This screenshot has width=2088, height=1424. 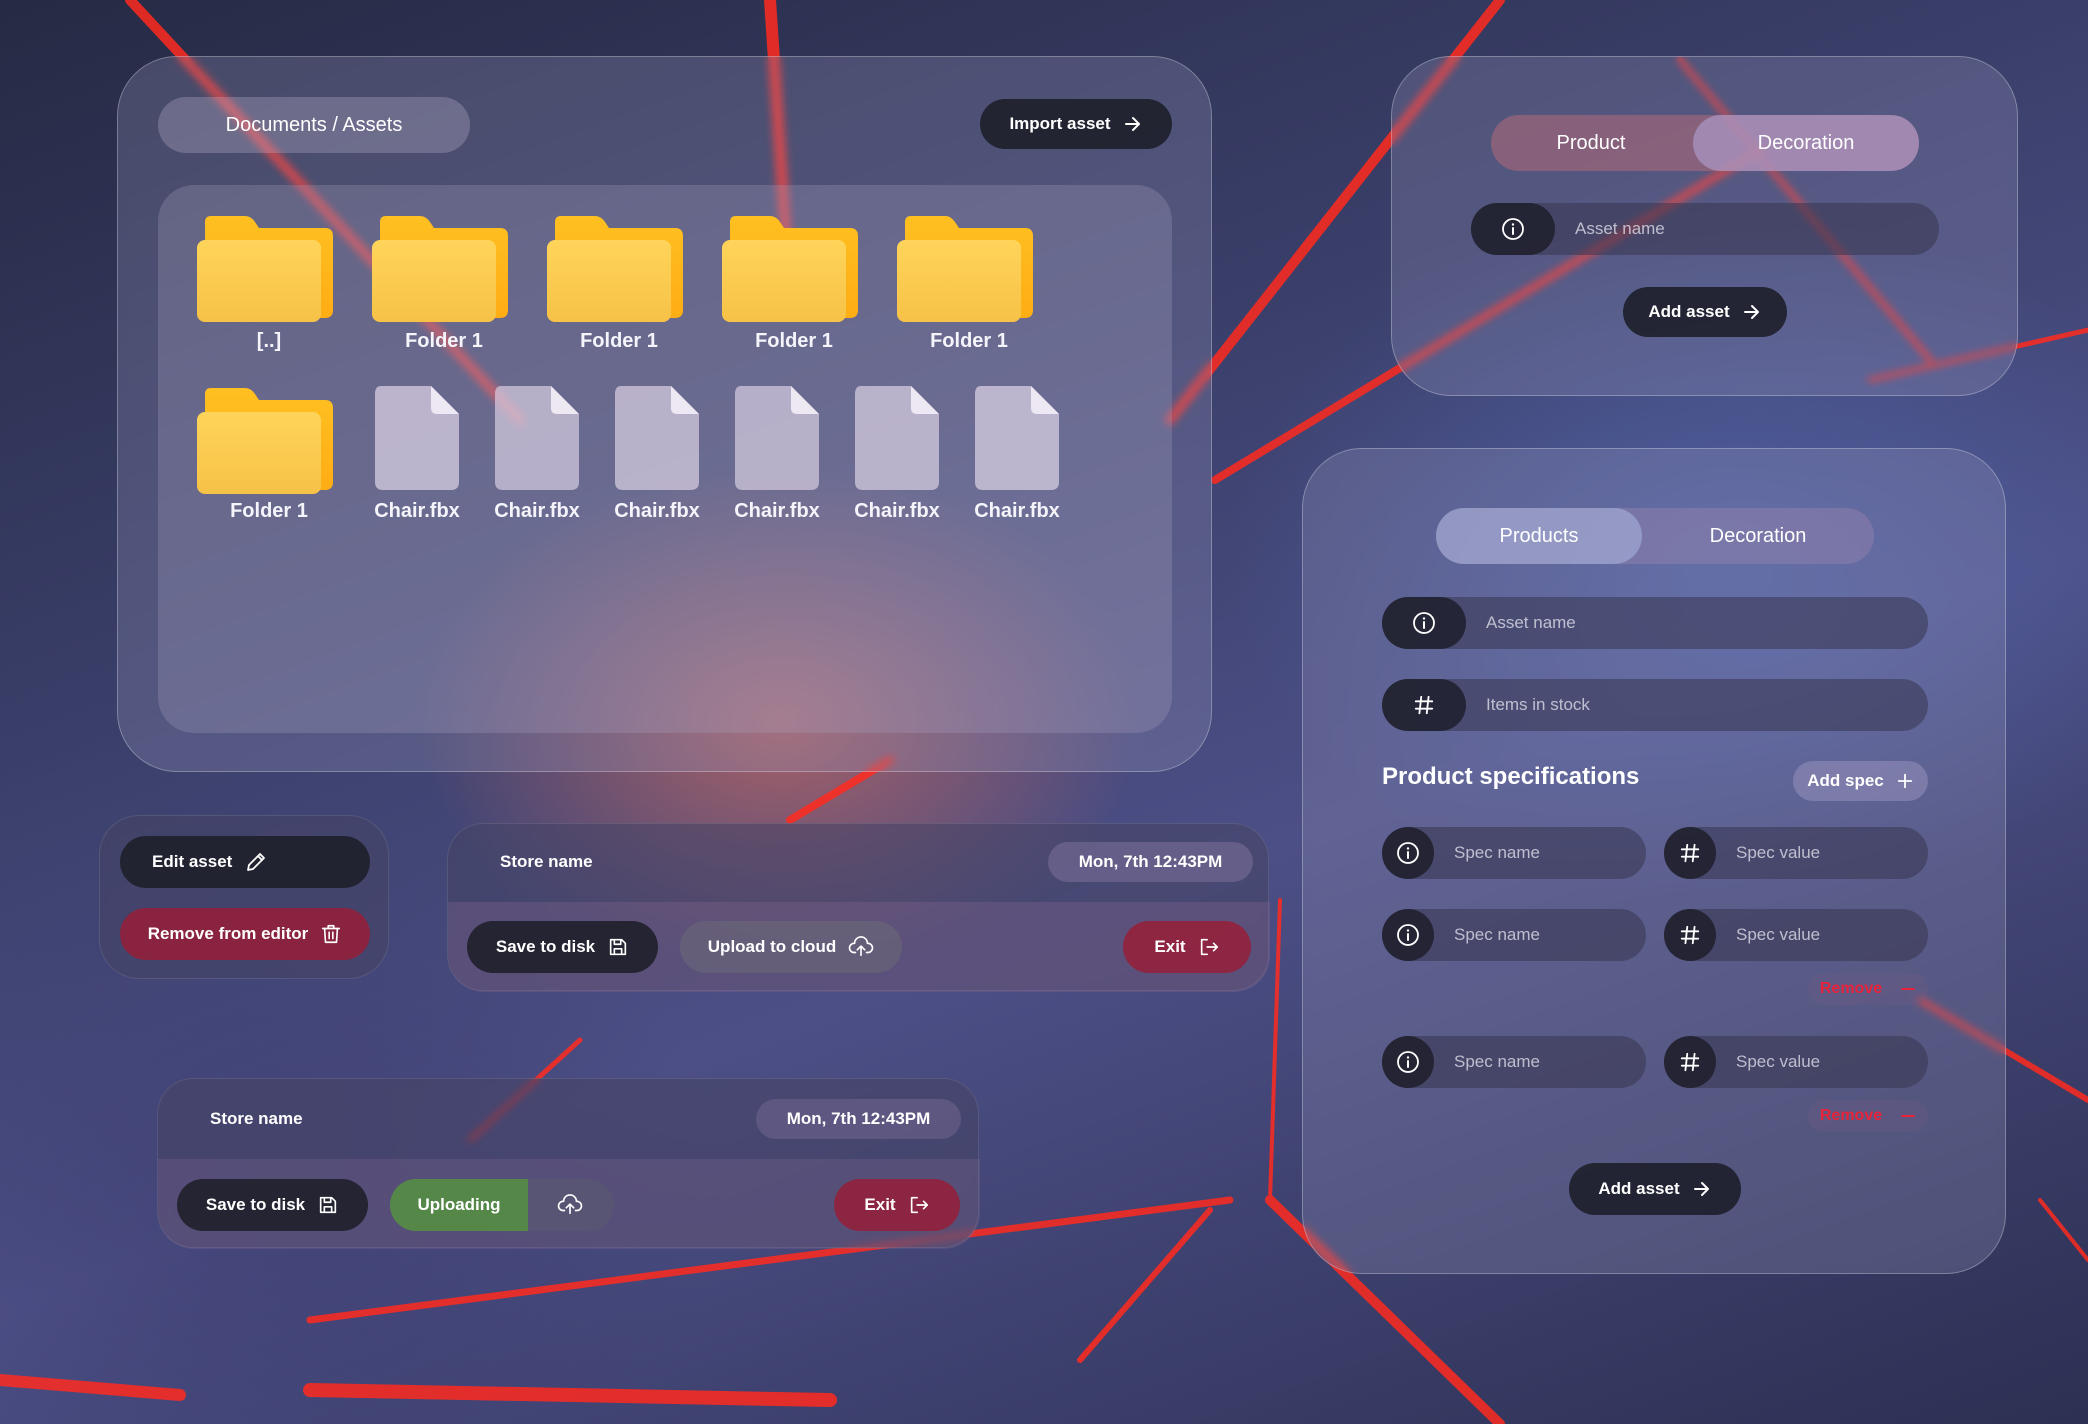 What do you see at coordinates (1904, 781) in the screenshot?
I see `plus-icon` at bounding box center [1904, 781].